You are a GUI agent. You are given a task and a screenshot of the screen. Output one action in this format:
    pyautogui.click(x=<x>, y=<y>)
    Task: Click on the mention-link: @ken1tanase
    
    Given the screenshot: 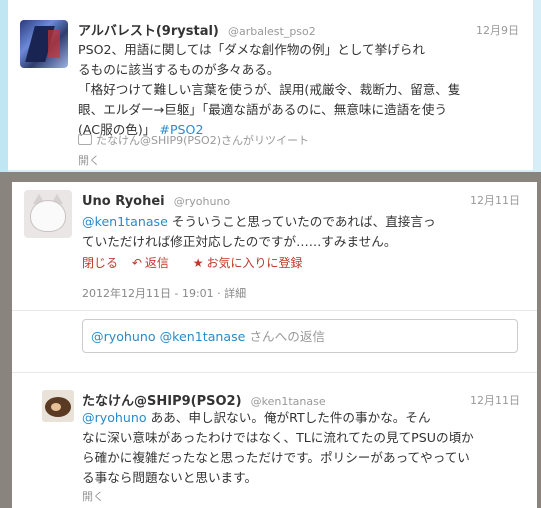 What is the action you would take?
    pyautogui.click(x=125, y=221)
    